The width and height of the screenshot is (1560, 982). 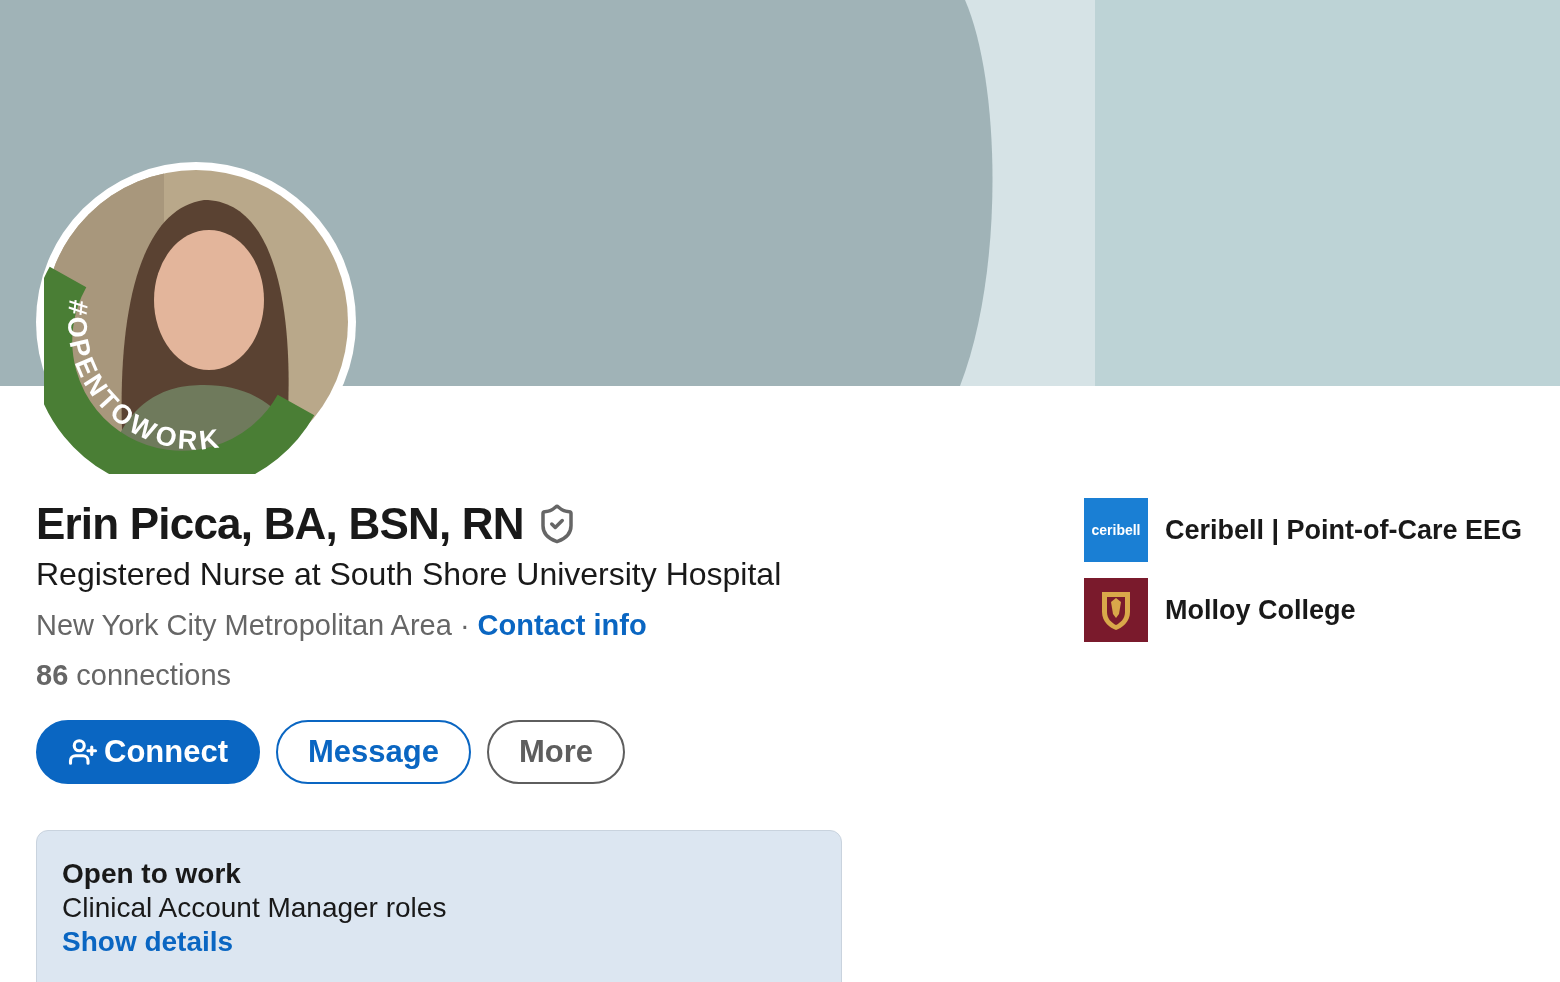 What do you see at coordinates (280, 524) in the screenshot?
I see `profile-name: Erin Picca, BA, BSN, RN` at bounding box center [280, 524].